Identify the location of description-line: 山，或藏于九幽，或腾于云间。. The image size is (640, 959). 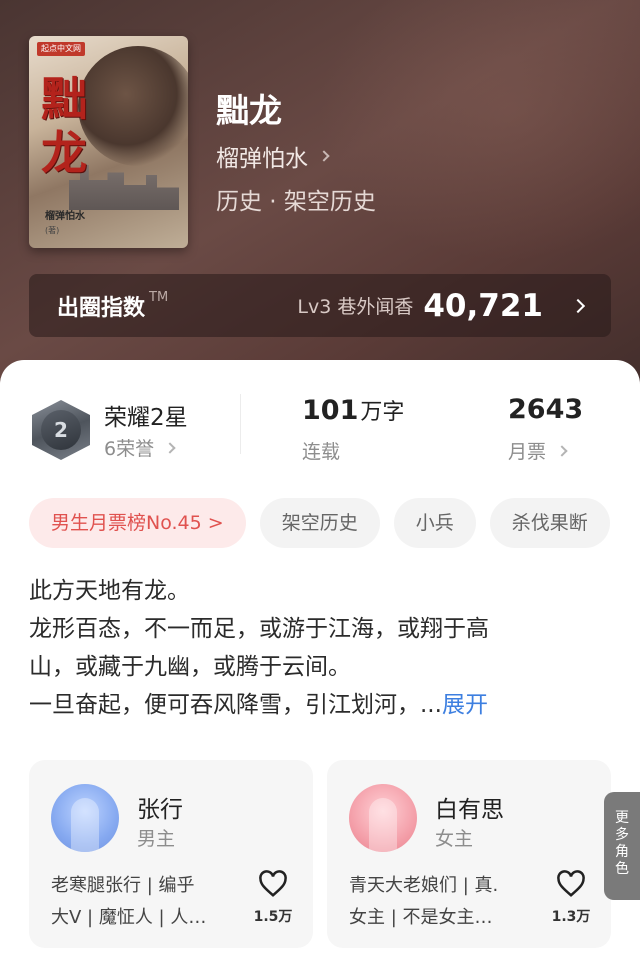
(190, 667).